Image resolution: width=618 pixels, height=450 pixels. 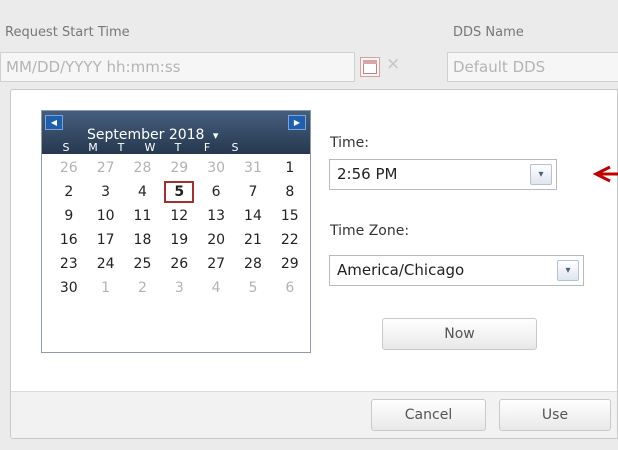 What do you see at coordinates (142, 216) in the screenshot?
I see `calendar-day: 11` at bounding box center [142, 216].